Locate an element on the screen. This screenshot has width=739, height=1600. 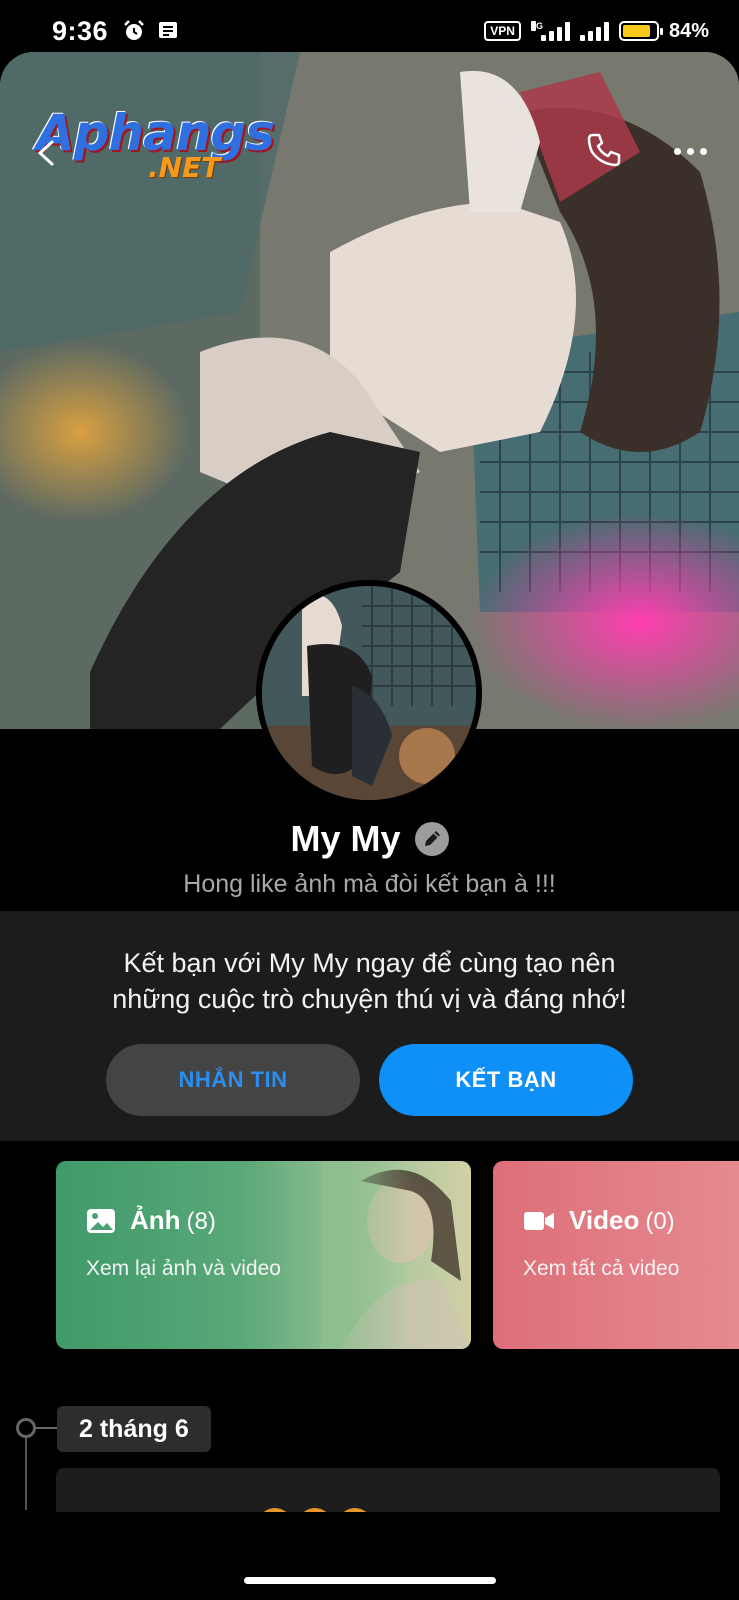
home-indicator is located at coordinates (370, 1580).